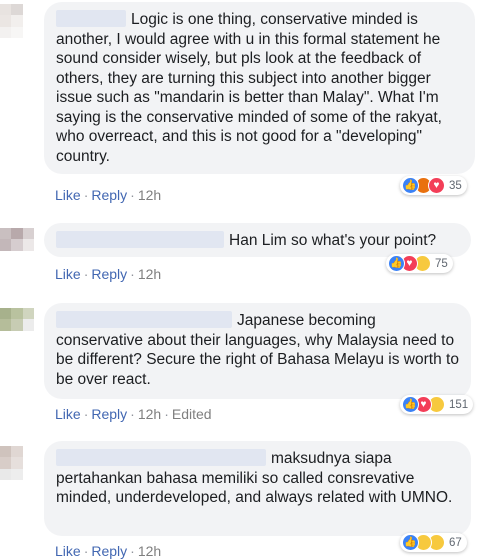 Image resolution: width=493 pixels, height=559 pixels. What do you see at coordinates (459, 404) in the screenshot?
I see `reaction-count: 151` at bounding box center [459, 404].